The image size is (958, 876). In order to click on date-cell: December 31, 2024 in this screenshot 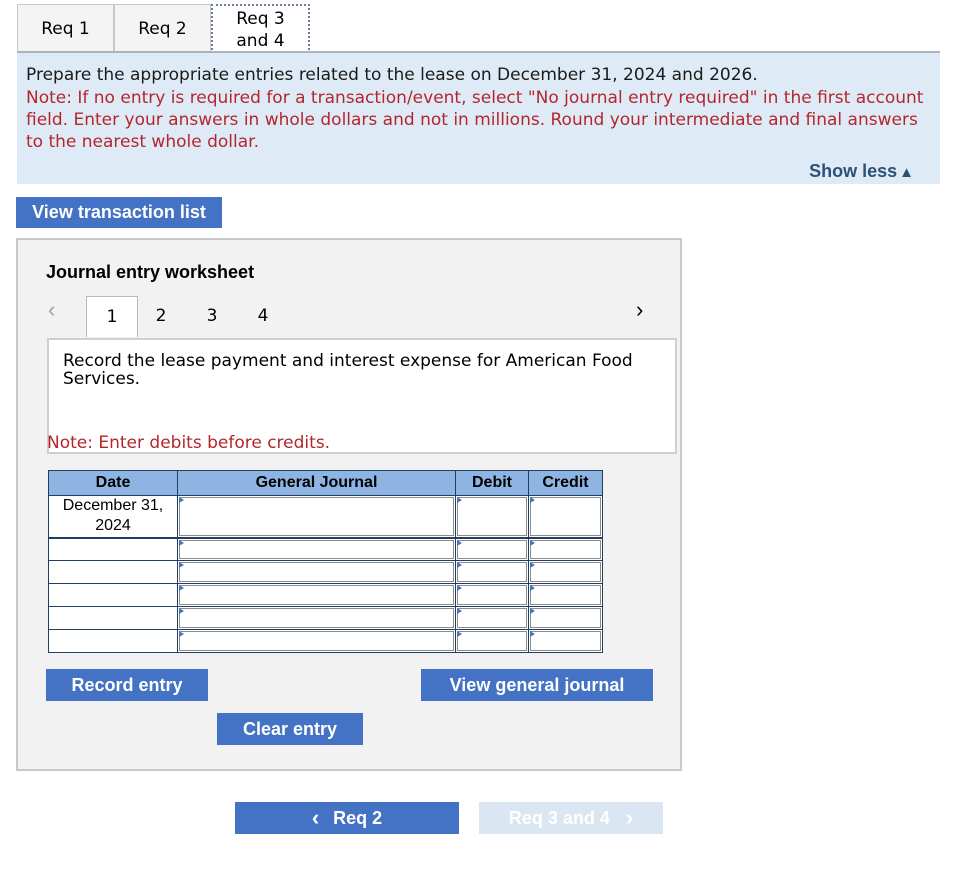, I will do `click(113, 517)`.